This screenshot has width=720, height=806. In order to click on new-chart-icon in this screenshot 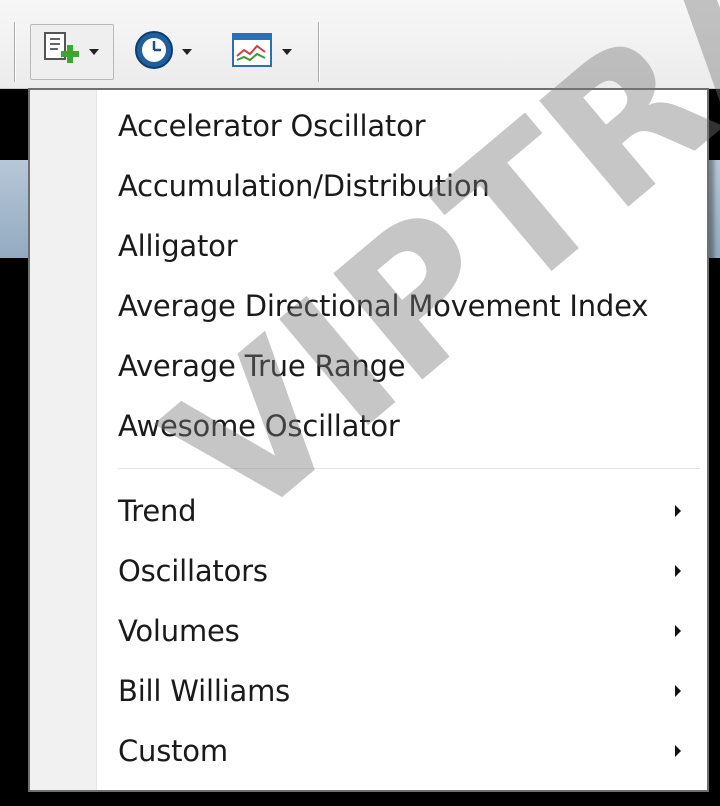, I will do `click(62, 52)`.